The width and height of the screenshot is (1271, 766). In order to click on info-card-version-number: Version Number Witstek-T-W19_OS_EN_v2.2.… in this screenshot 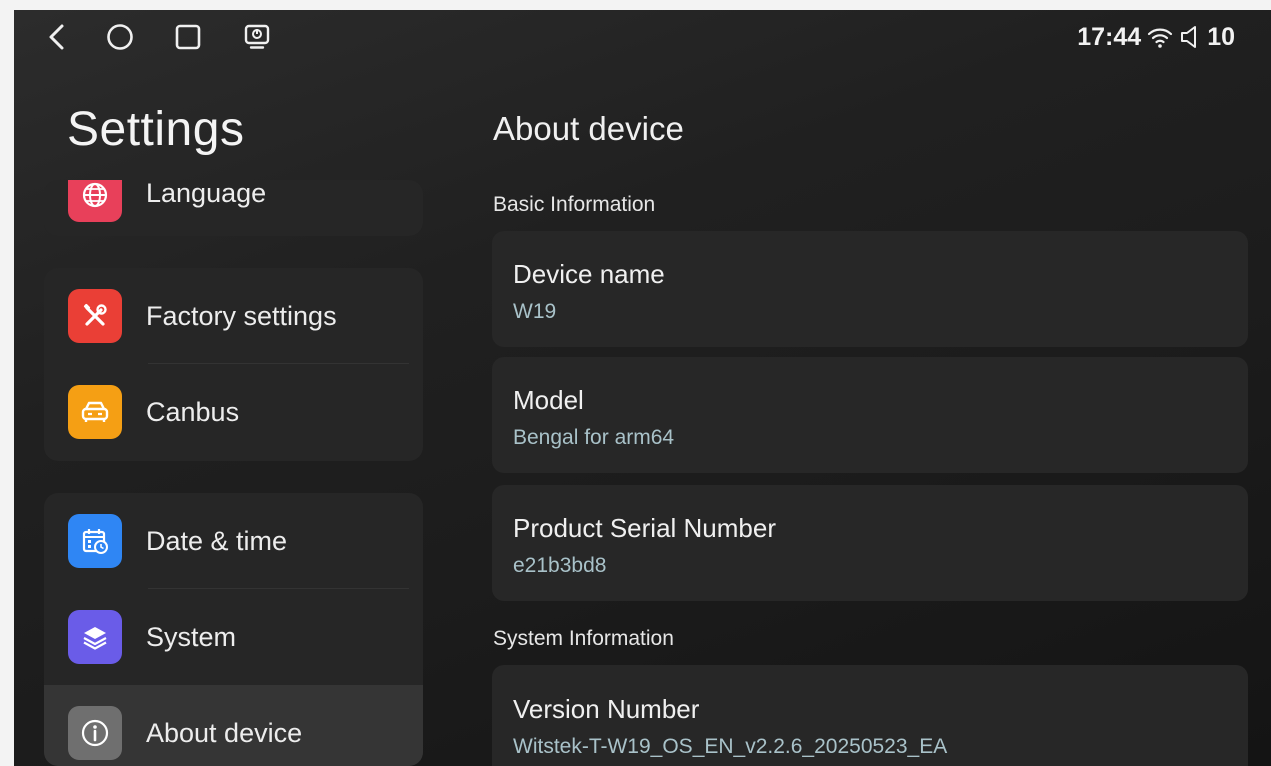, I will do `click(870, 715)`.